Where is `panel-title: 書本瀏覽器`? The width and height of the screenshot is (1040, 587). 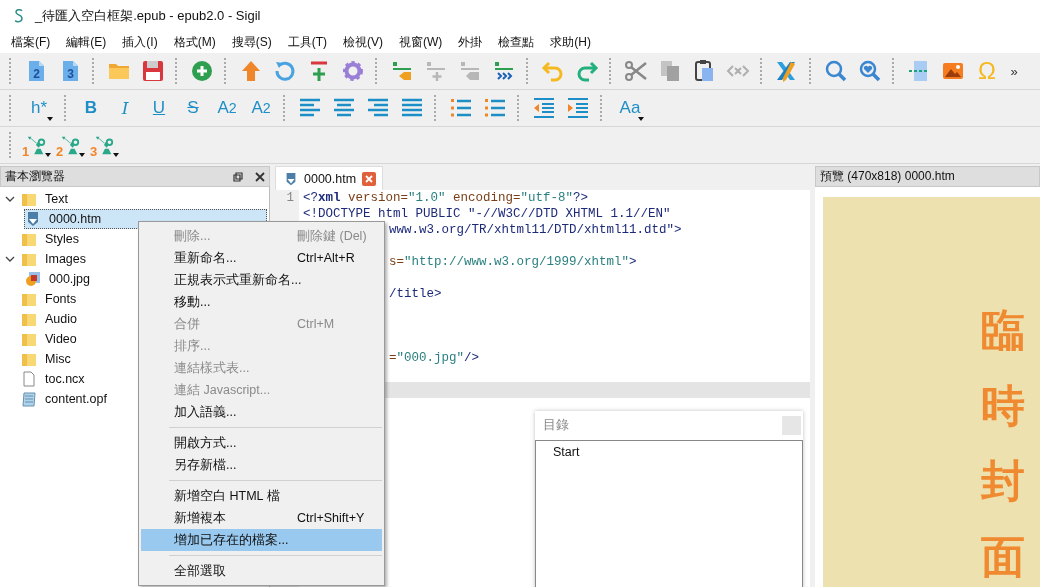
panel-title: 書本瀏覽器 is located at coordinates (35, 176).